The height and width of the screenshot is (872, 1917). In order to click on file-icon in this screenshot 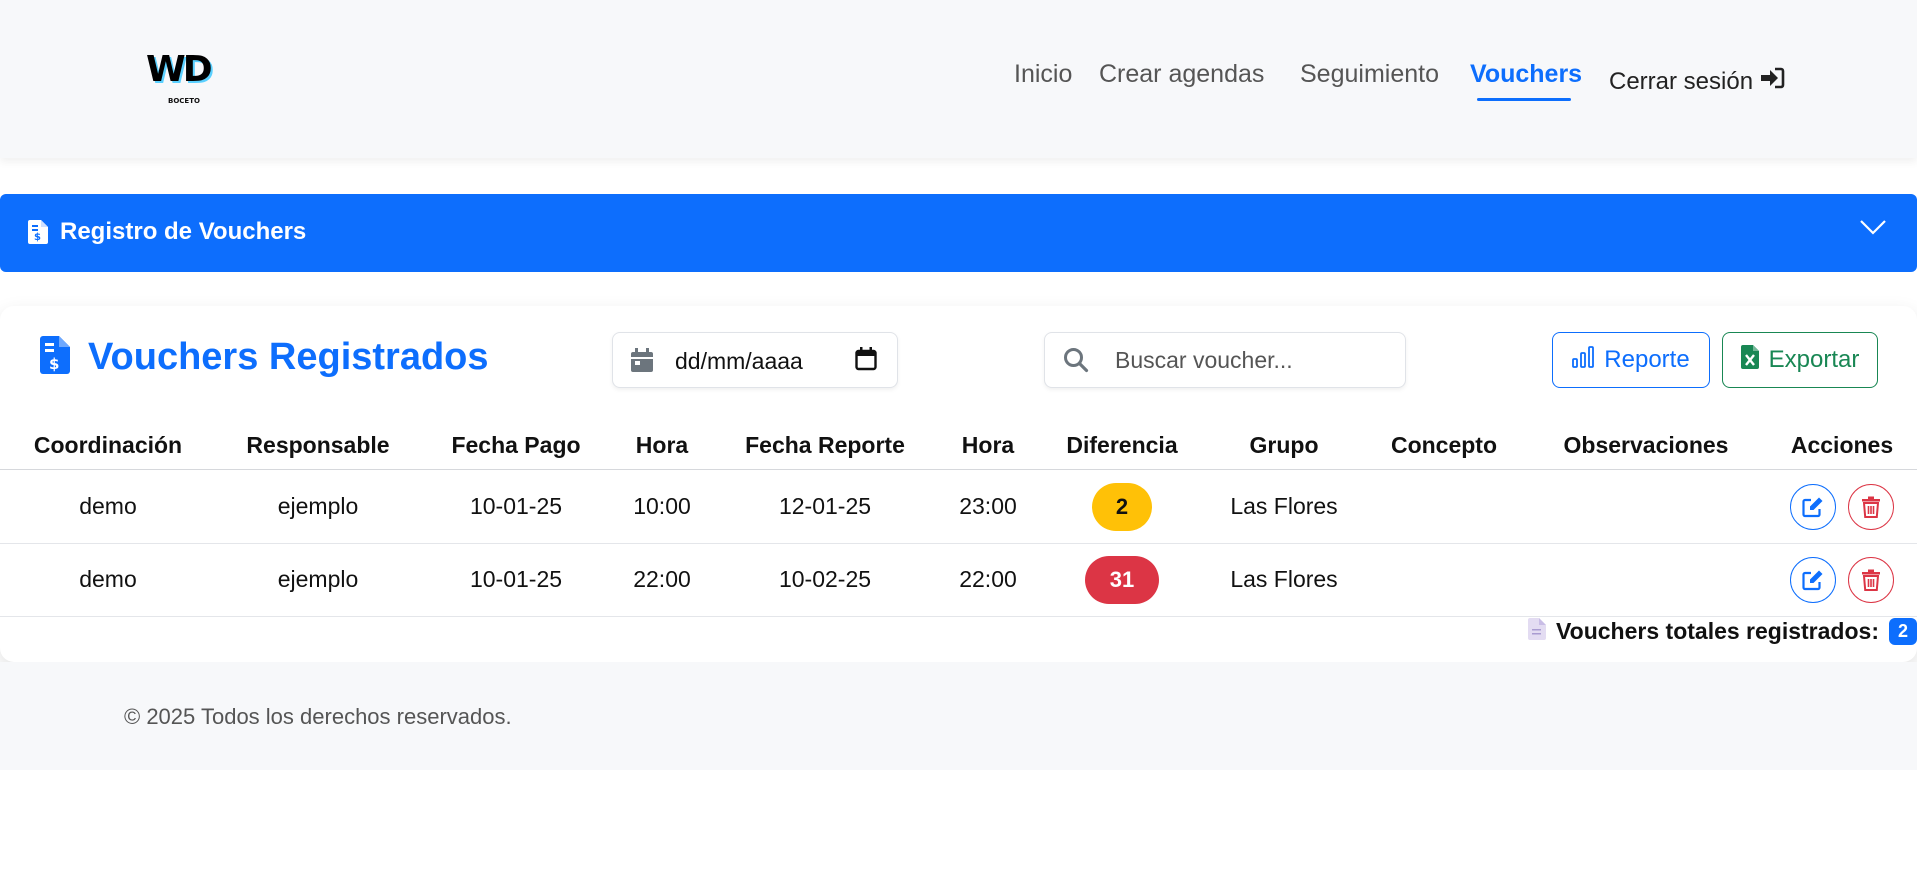, I will do `click(1537, 631)`.